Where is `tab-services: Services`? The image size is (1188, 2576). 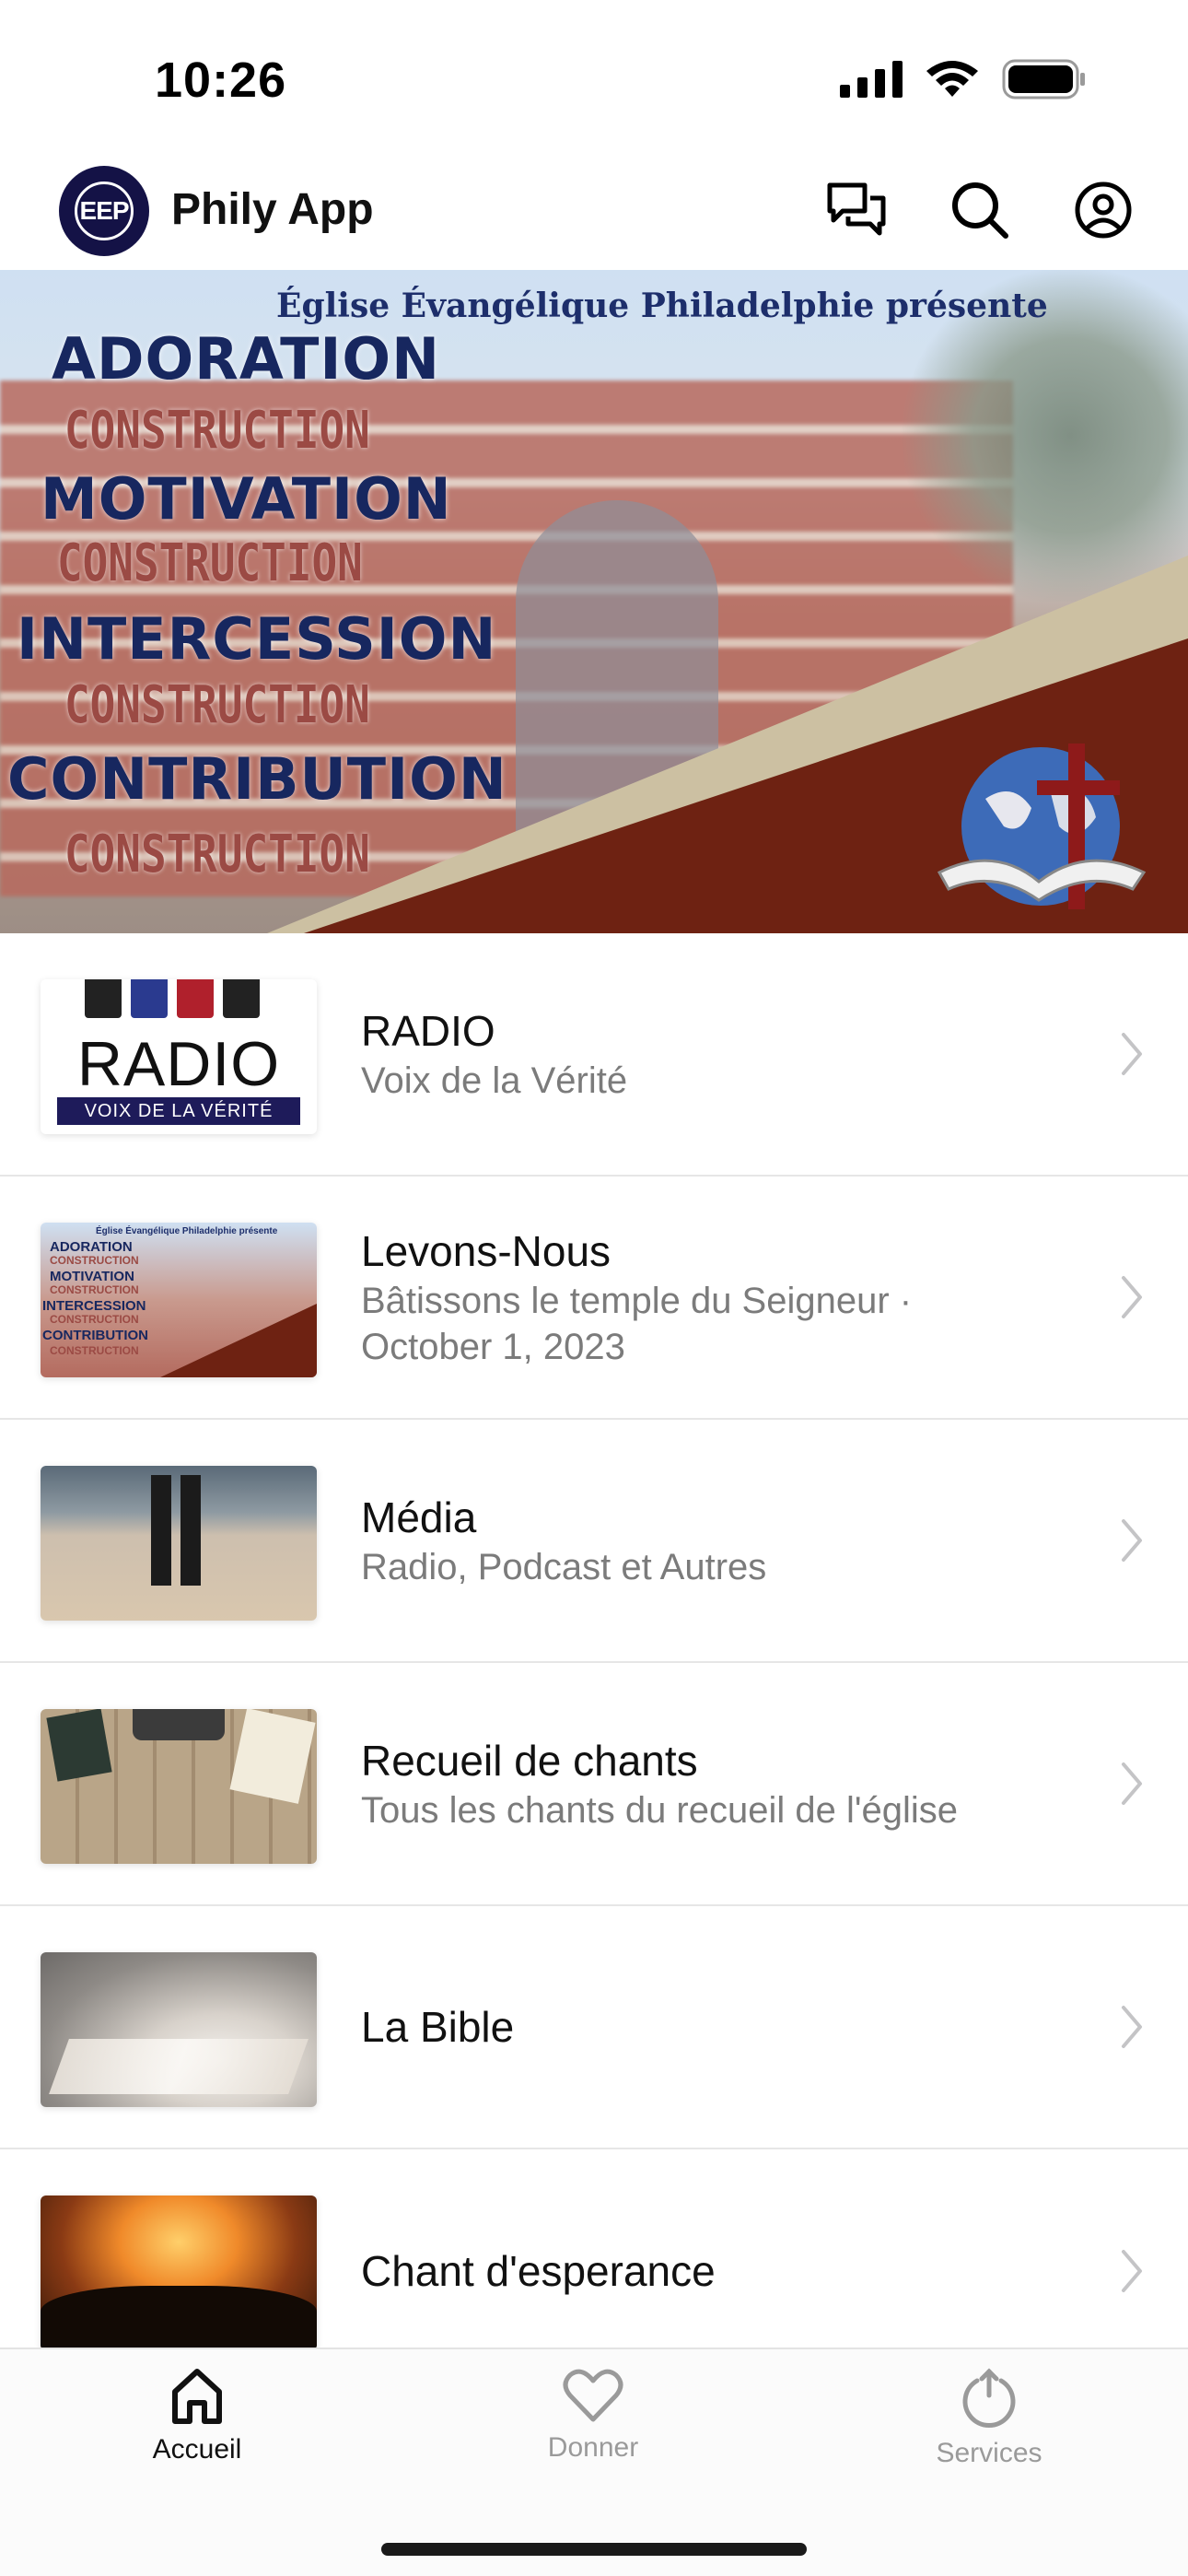
tab-services: Services is located at coordinates (989, 2418).